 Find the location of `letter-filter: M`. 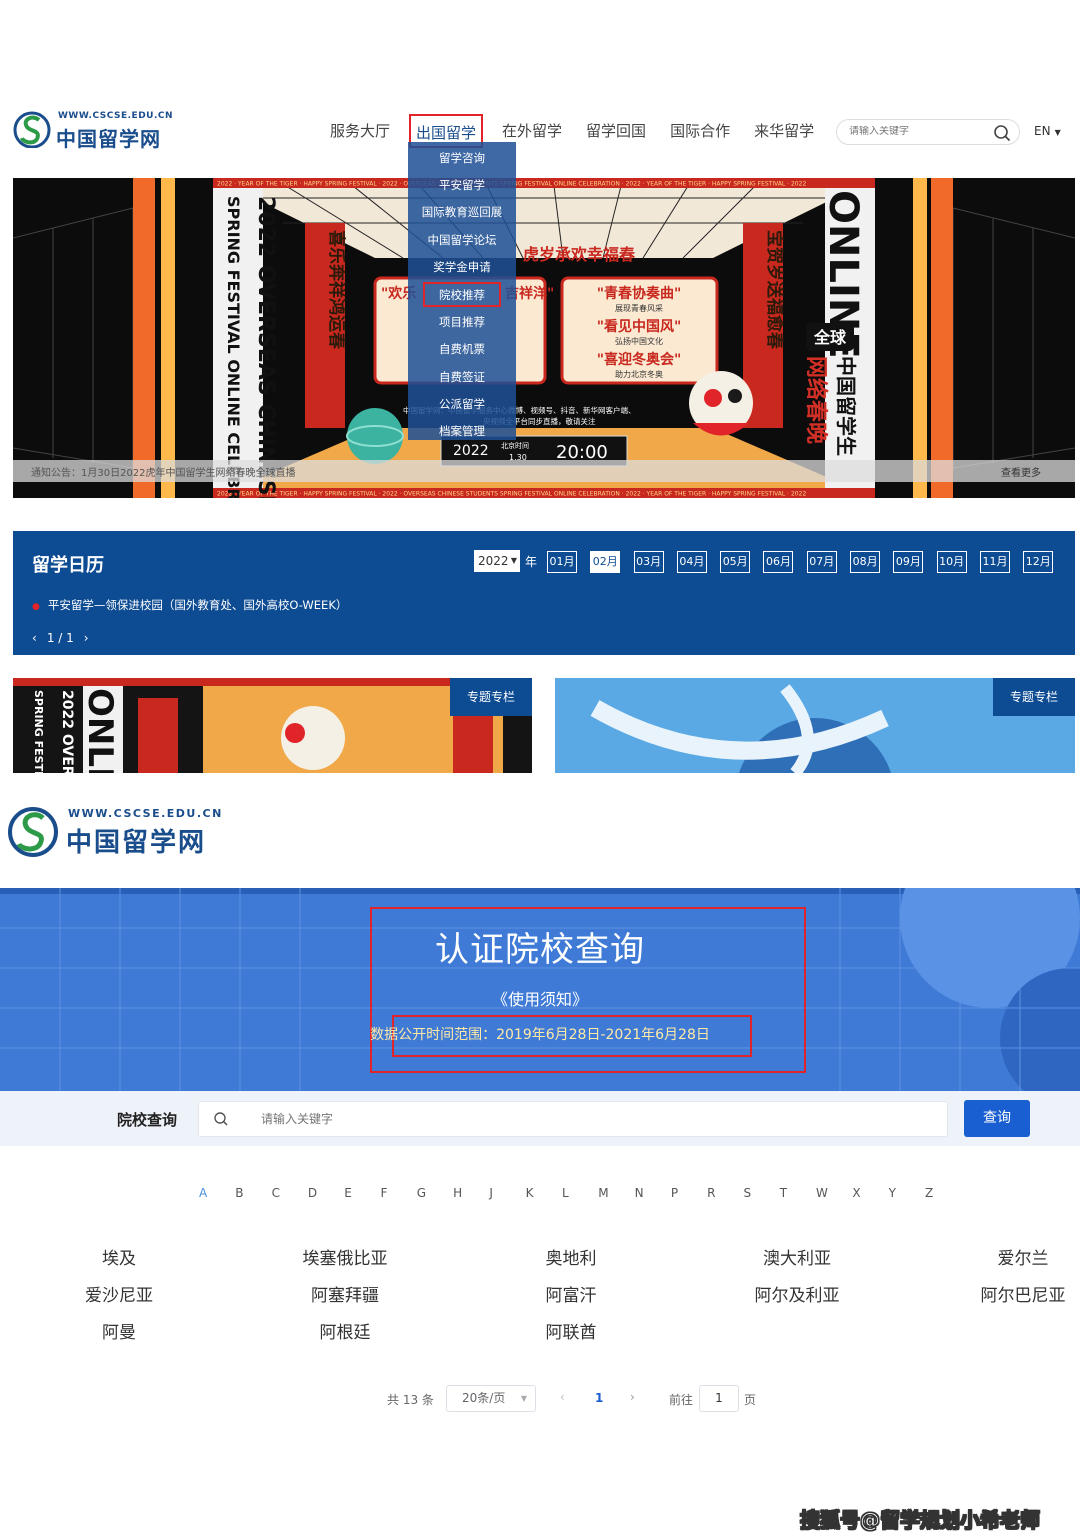

letter-filter: M is located at coordinates (616, 1193).